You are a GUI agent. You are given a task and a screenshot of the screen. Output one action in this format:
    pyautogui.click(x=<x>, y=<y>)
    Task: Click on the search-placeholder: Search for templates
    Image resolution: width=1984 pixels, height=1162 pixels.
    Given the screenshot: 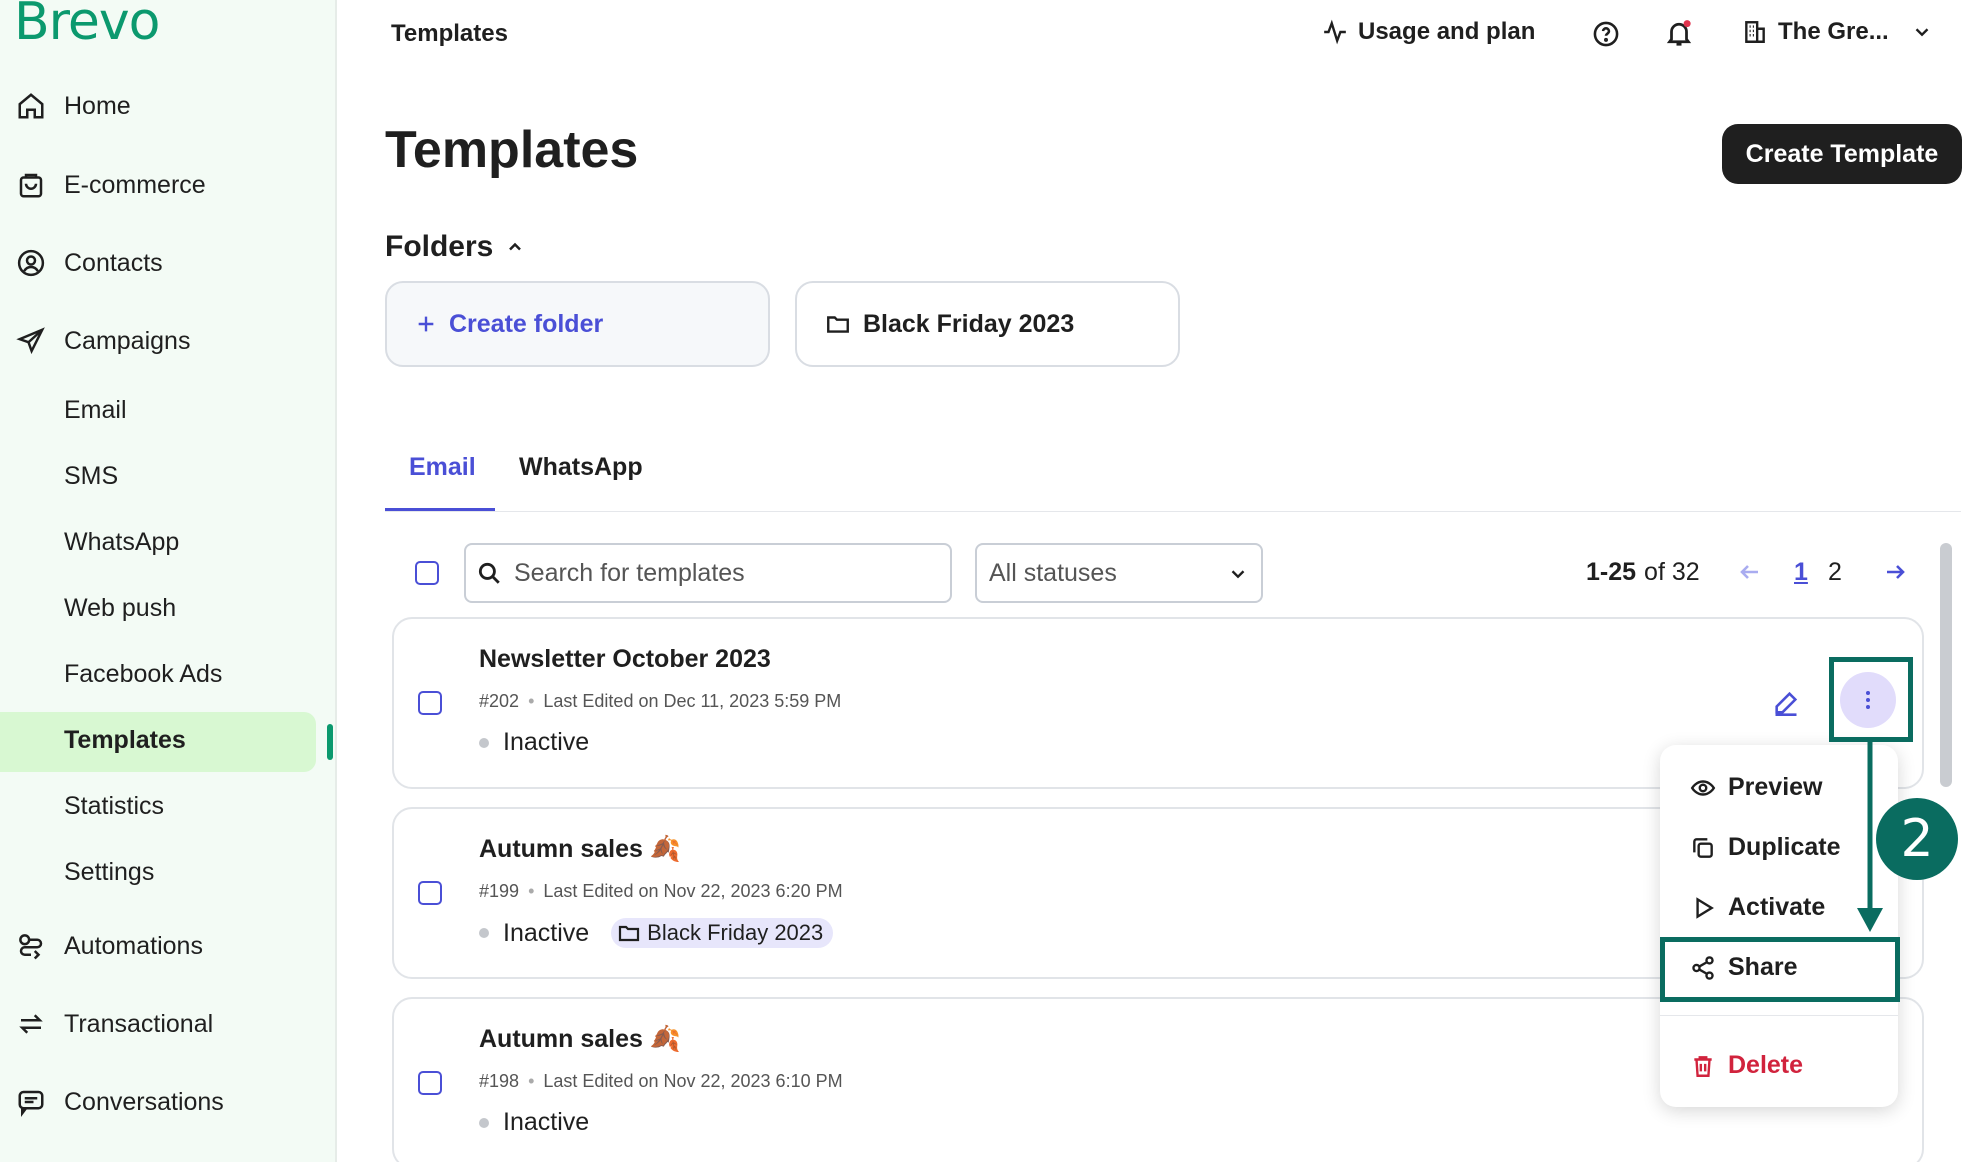 What is the action you would take?
    pyautogui.click(x=629, y=572)
    